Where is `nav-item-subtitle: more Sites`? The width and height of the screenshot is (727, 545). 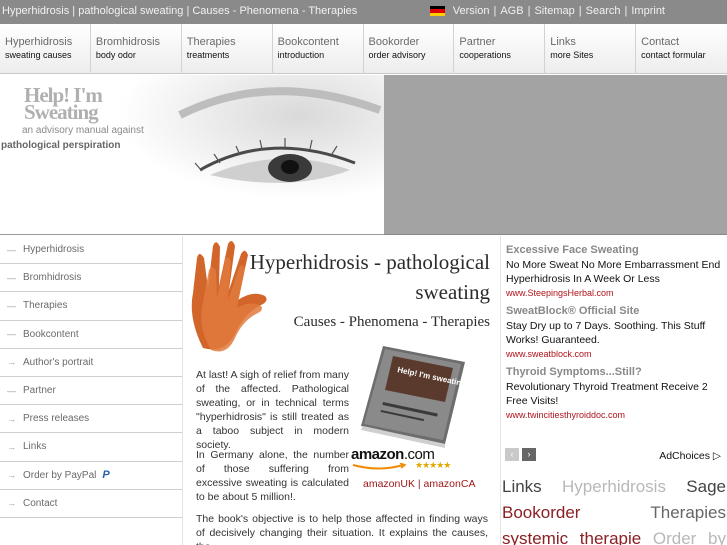
nav-item-subtitle: more Sites is located at coordinates (572, 55).